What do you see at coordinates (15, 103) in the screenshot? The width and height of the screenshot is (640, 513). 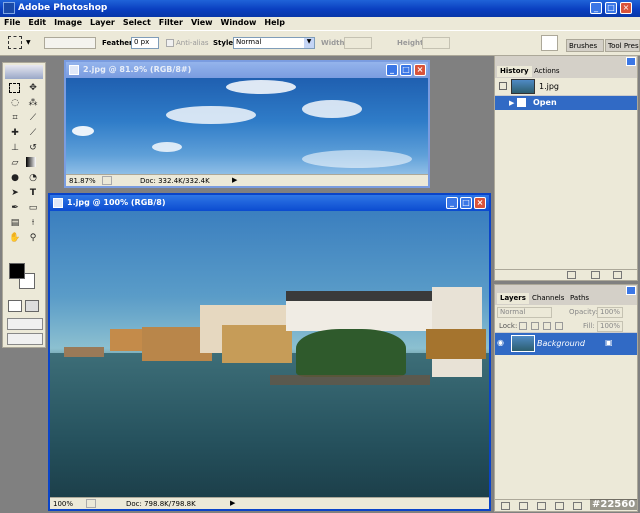 I see `lasso-icon: ◌` at bounding box center [15, 103].